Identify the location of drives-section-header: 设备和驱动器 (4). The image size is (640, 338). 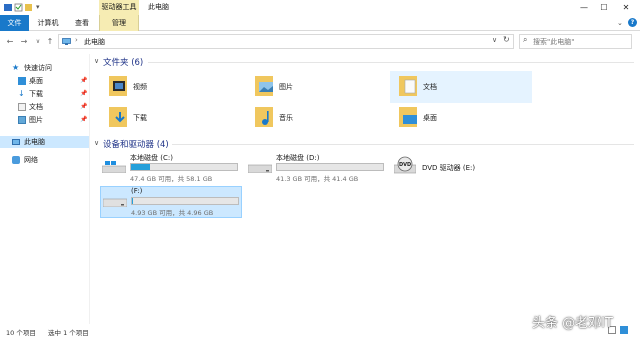
(136, 144).